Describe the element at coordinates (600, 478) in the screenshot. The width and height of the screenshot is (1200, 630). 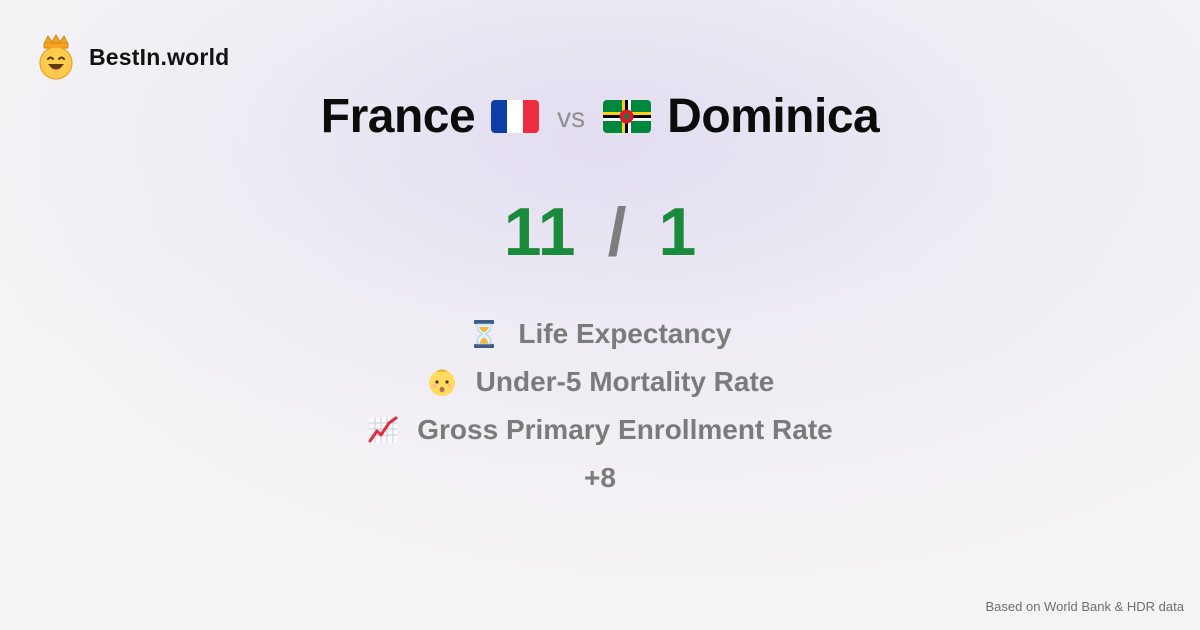
I see `more-metrics-count: +8` at that location.